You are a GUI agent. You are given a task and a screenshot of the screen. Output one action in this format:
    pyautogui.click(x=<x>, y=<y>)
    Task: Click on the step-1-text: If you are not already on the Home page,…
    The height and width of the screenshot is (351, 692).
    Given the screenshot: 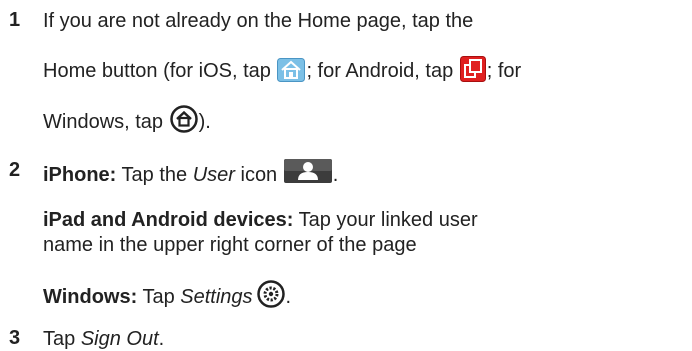 What is the action you would take?
    pyautogui.click(x=258, y=21)
    